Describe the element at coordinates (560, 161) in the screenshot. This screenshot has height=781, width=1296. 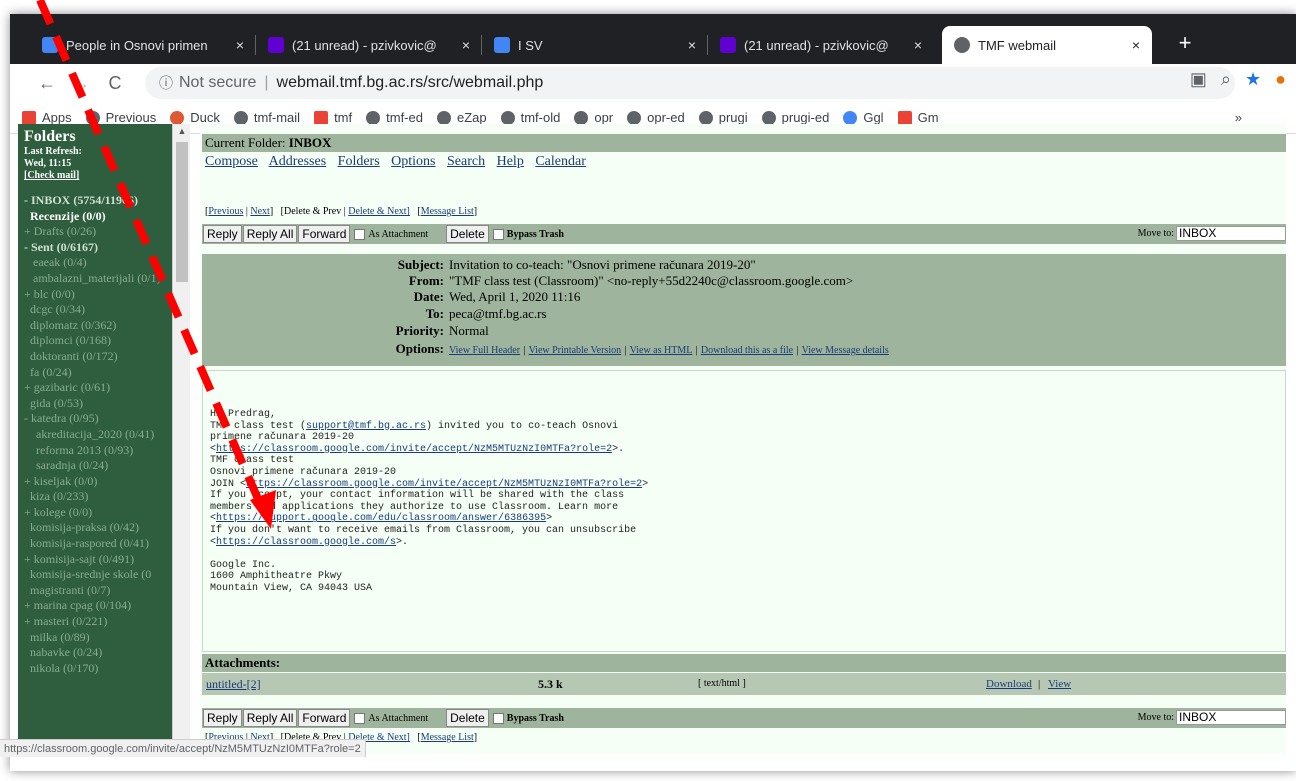
I see `calendar-link: Calendar` at that location.